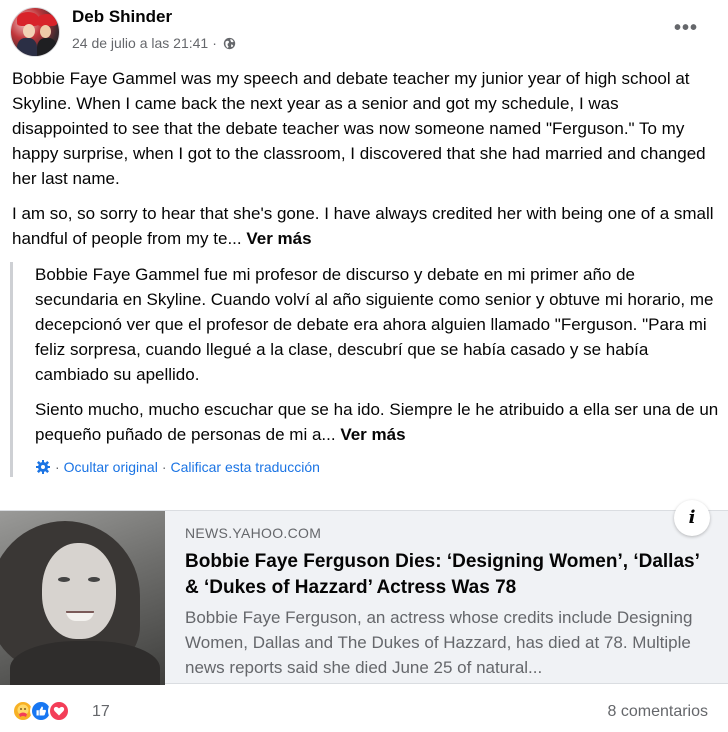  Describe the element at coordinates (229, 43) in the screenshot. I see `globe-icon` at that location.